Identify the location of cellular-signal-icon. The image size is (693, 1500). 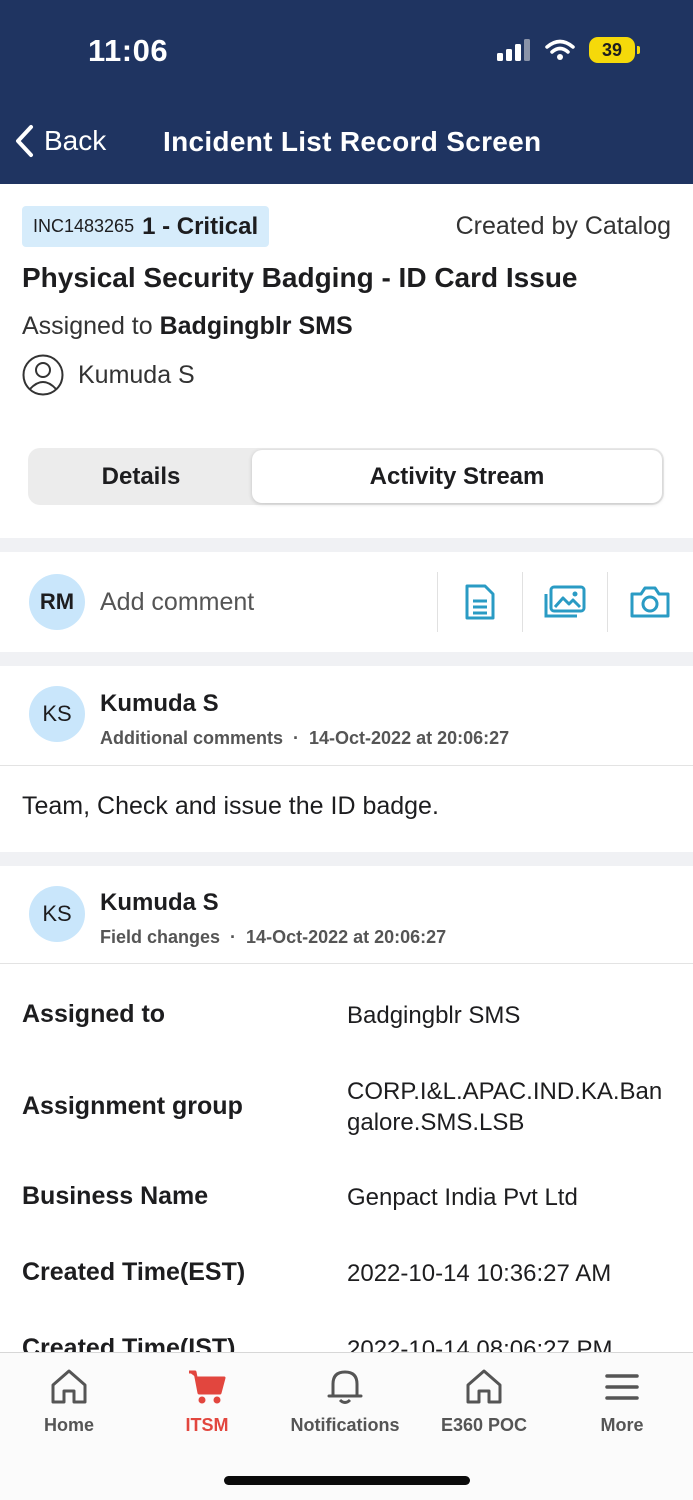
(513, 50).